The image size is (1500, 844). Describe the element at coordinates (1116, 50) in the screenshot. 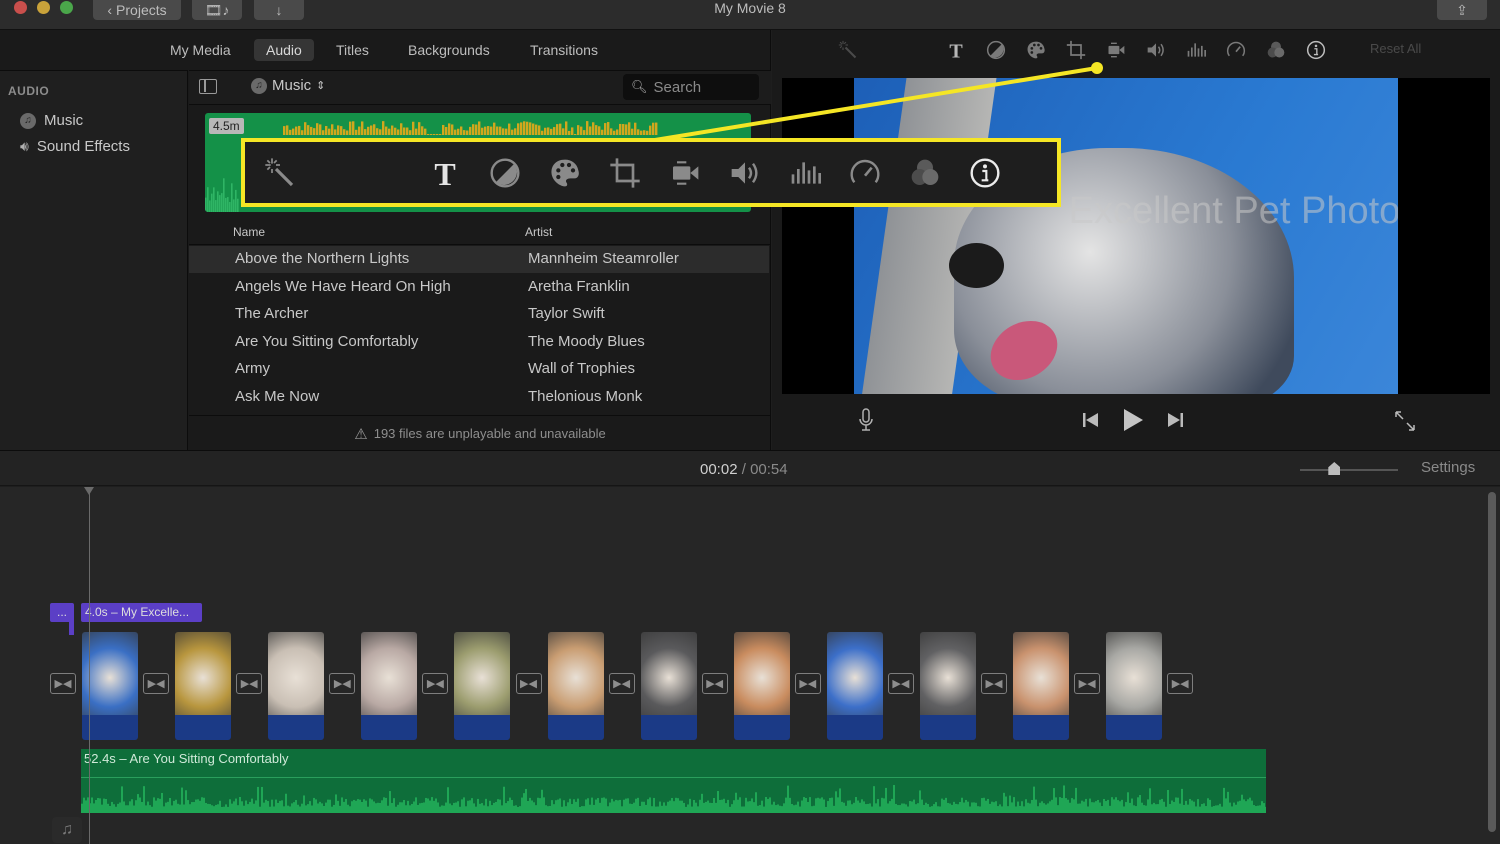

I see `stabilization-camera-tool-button` at that location.